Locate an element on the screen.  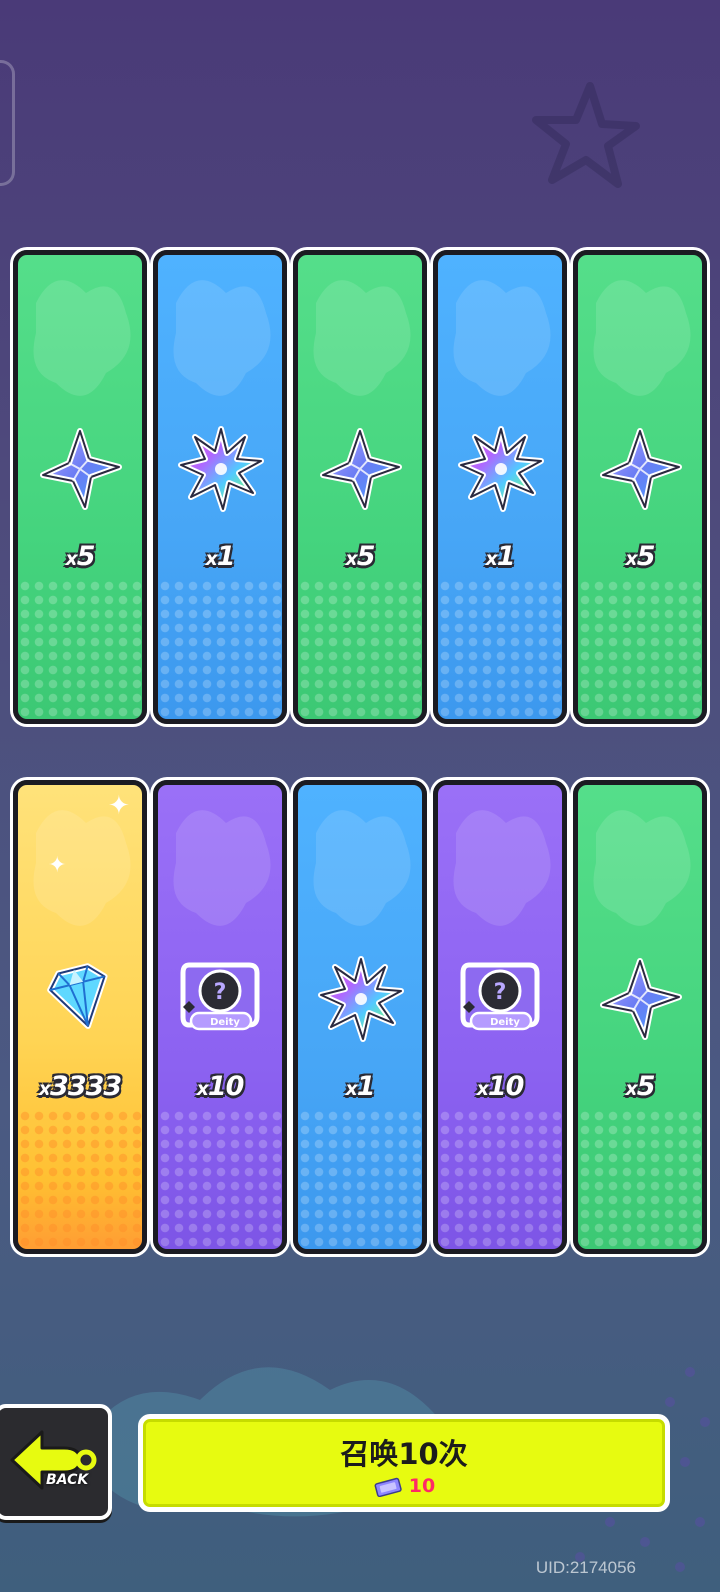
ticket-icon is located at coordinates (388, 1487).